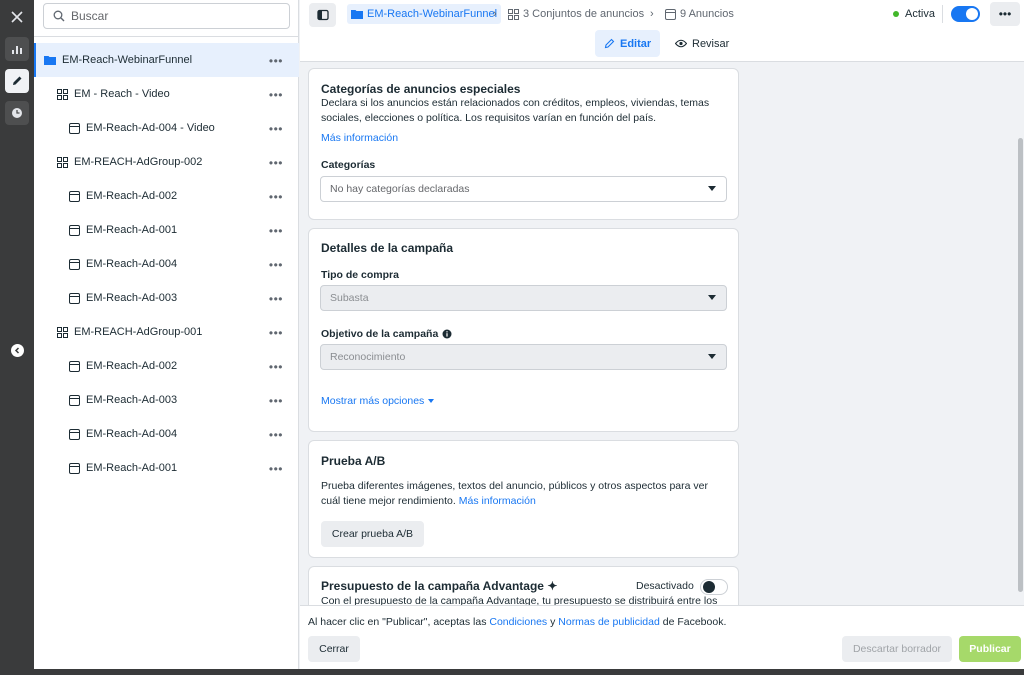  What do you see at coordinates (322, 15) in the screenshot?
I see `panel-toggle-icon` at bounding box center [322, 15].